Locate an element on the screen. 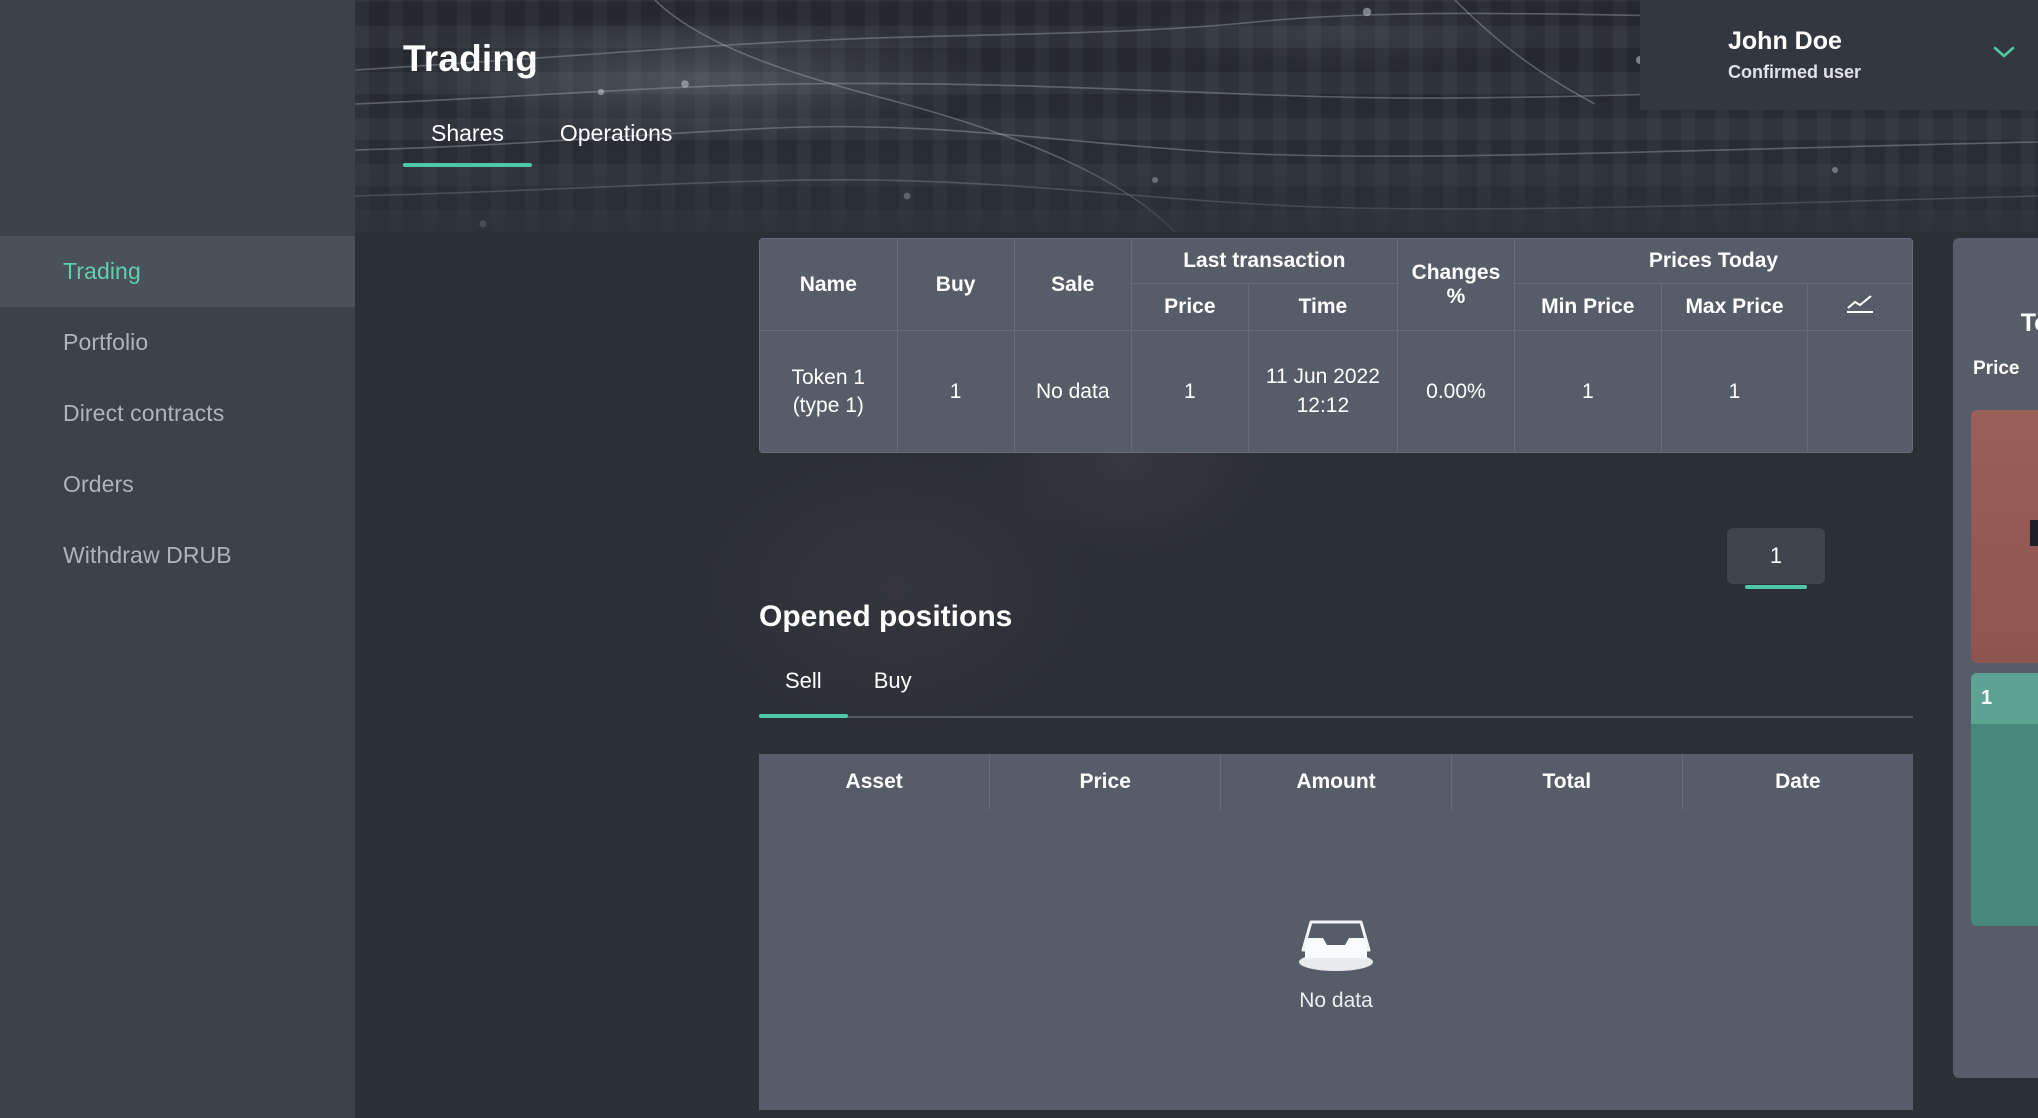 Image resolution: width=2038 pixels, height=1118 pixels. ordersbook-instrument: Token 1 (type 1) is located at coordinates (2004, 323).